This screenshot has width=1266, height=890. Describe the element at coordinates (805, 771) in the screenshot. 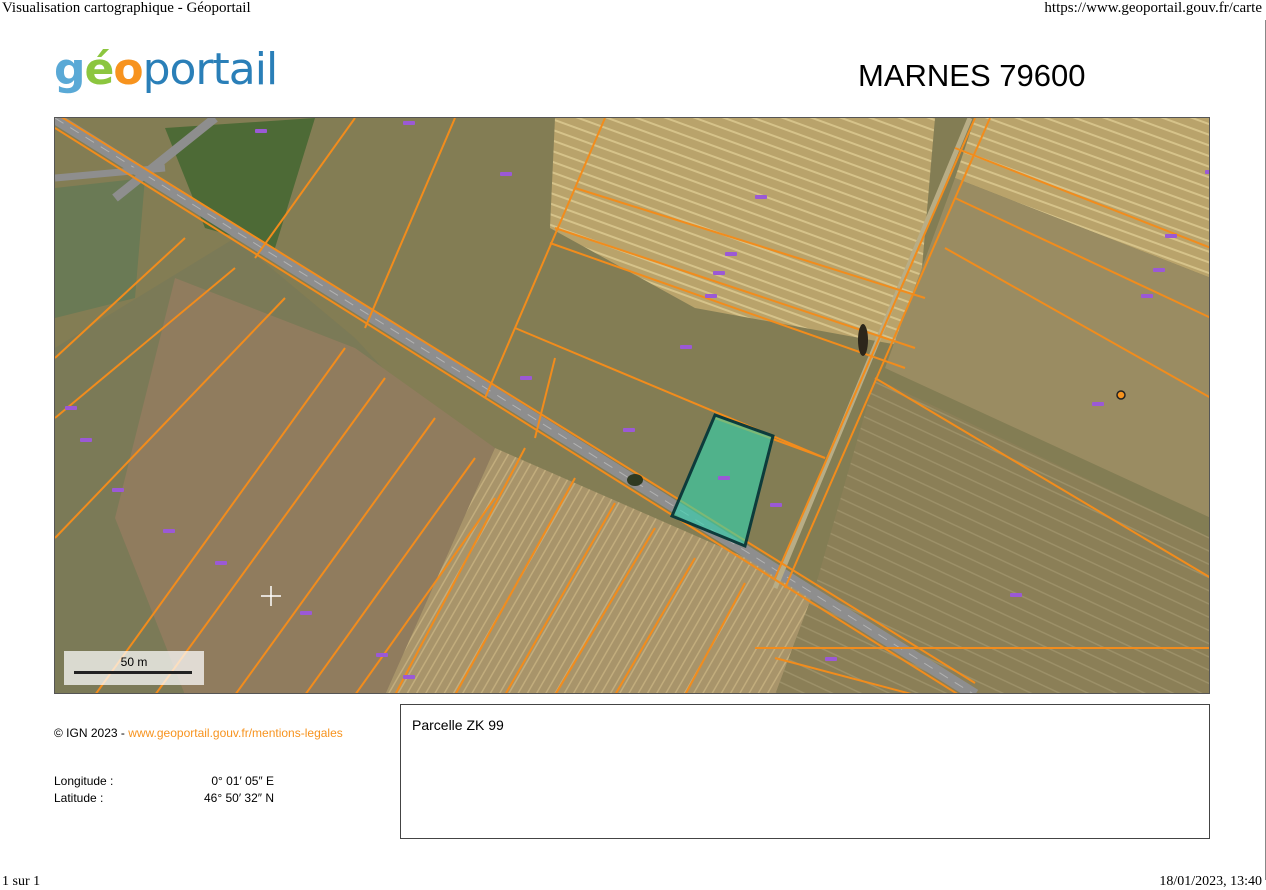

I see `parcel-info-box: Parcelle ZK 99` at that location.